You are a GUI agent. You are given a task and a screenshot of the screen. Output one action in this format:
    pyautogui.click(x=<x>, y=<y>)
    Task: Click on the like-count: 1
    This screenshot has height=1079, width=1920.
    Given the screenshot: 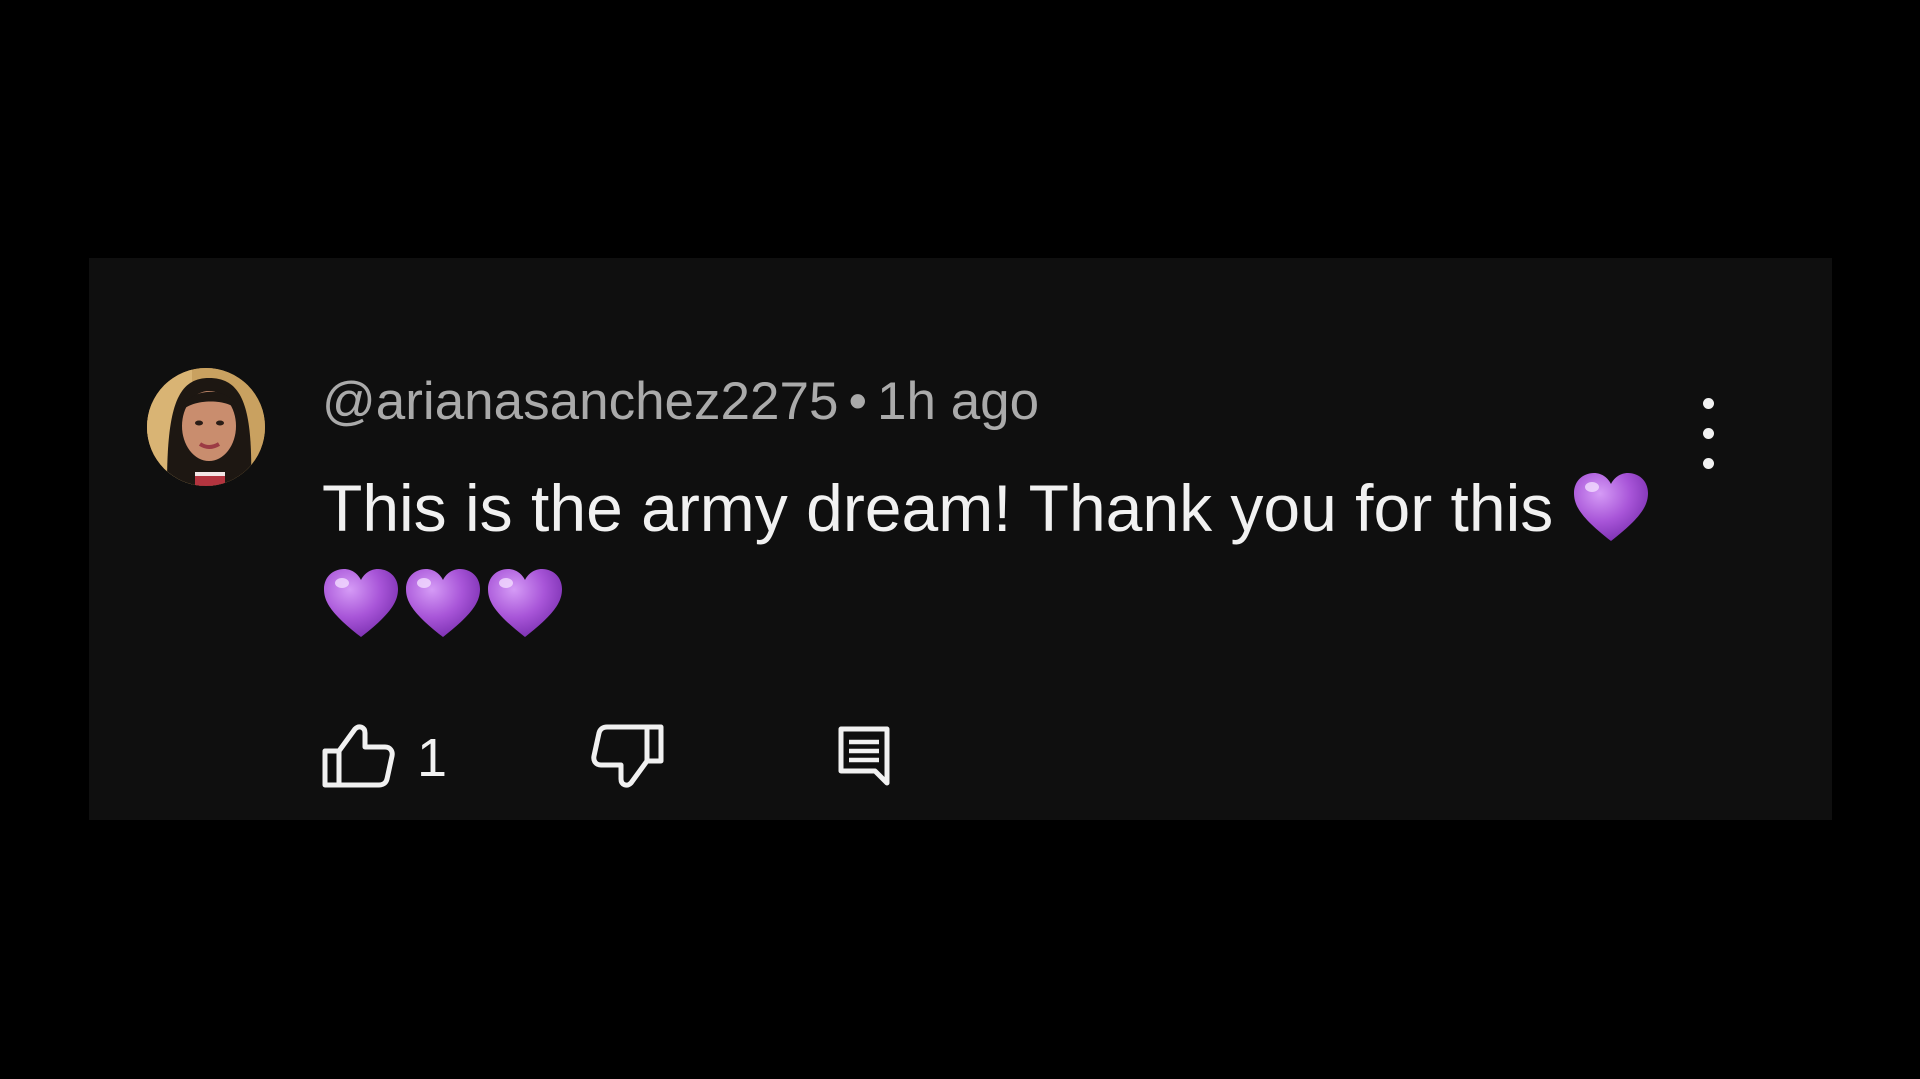 What is the action you would take?
    pyautogui.click(x=432, y=758)
    